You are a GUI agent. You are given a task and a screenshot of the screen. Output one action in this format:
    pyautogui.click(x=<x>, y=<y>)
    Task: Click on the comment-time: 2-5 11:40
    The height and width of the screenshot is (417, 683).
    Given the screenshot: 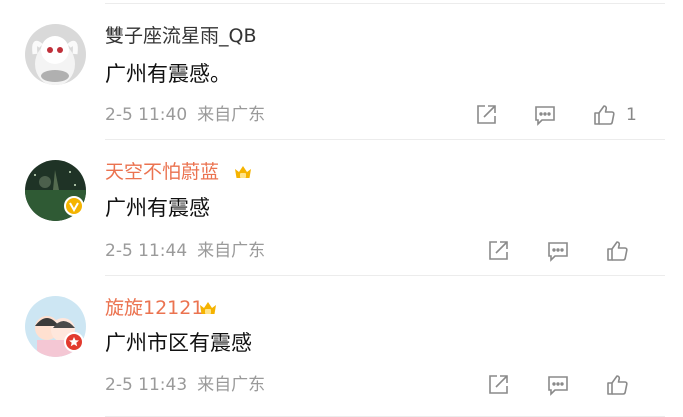 What is the action you would take?
    pyautogui.click(x=146, y=115)
    